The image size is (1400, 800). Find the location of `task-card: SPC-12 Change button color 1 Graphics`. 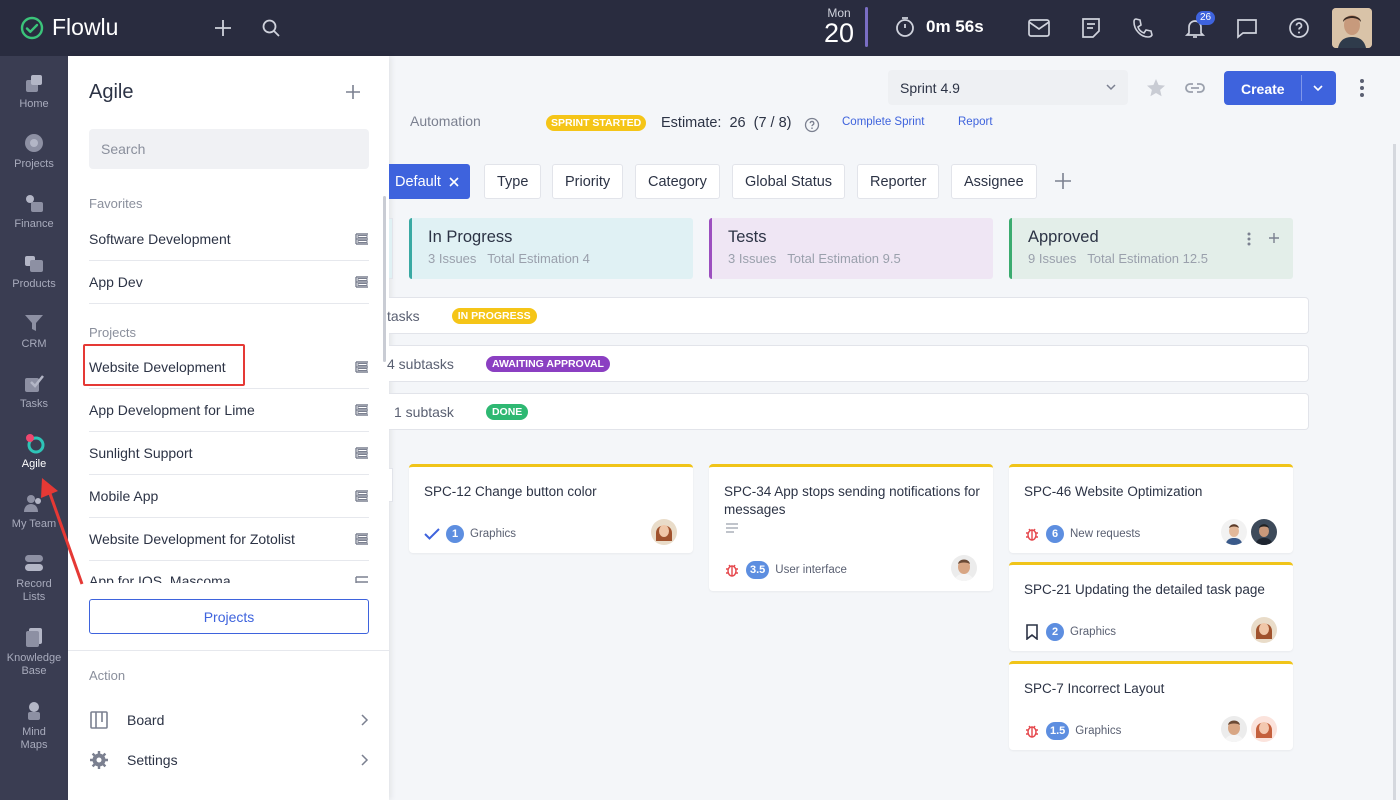

task-card: SPC-12 Change button color 1 Graphics is located at coordinates (551, 508).